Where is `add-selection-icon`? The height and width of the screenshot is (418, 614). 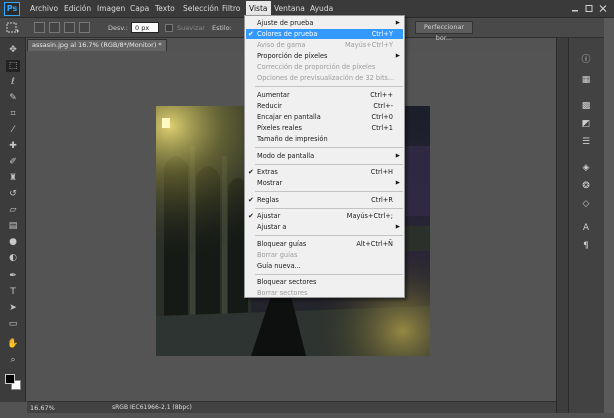 add-selection-icon is located at coordinates (54, 27).